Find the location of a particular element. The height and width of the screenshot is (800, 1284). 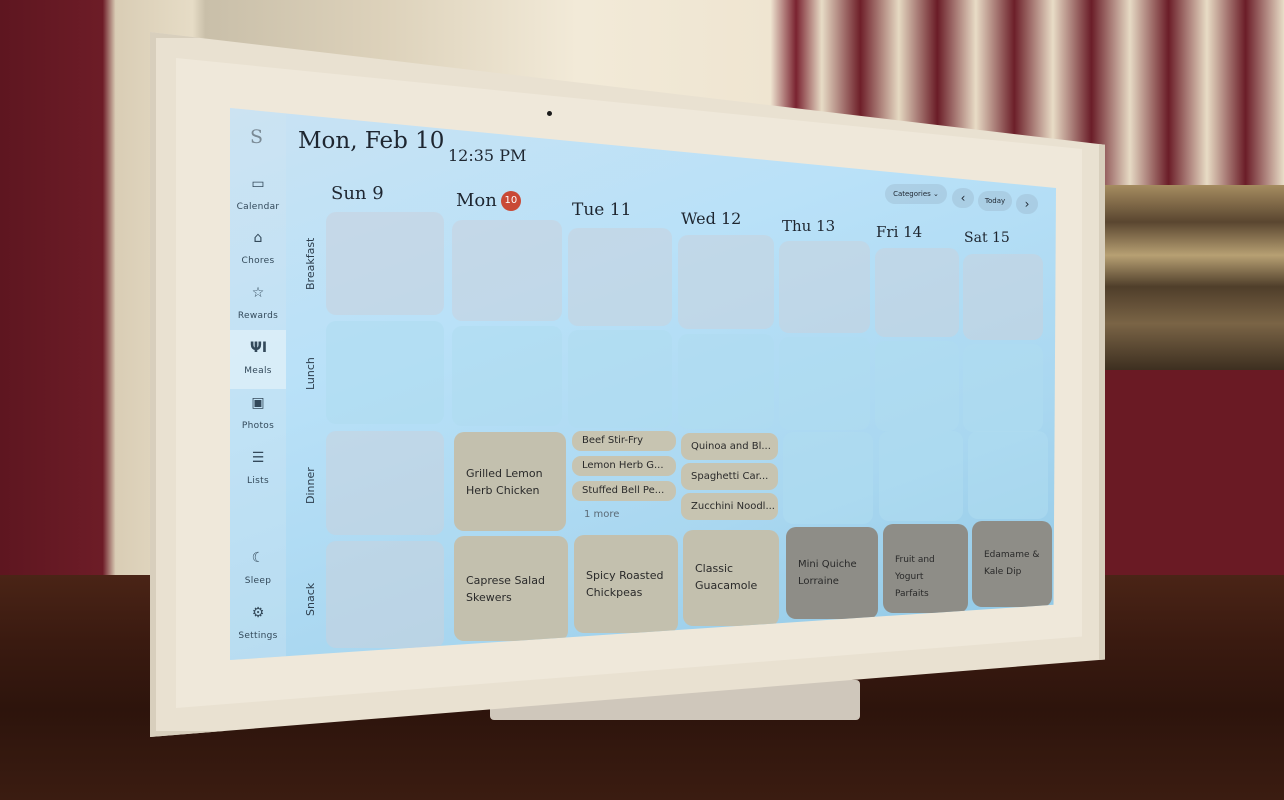

row-label-lunch: Lunch is located at coordinates (310, 373).